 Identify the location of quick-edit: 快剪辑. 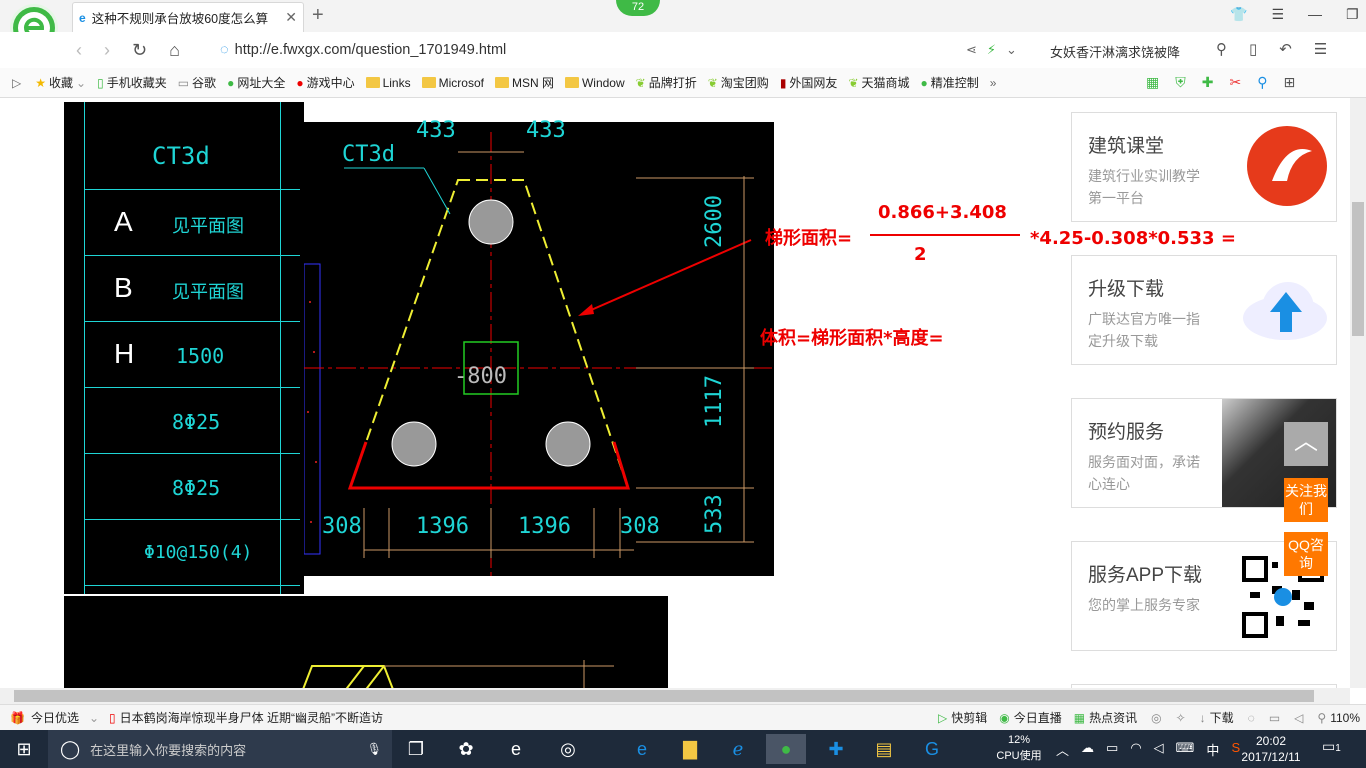
(969, 717).